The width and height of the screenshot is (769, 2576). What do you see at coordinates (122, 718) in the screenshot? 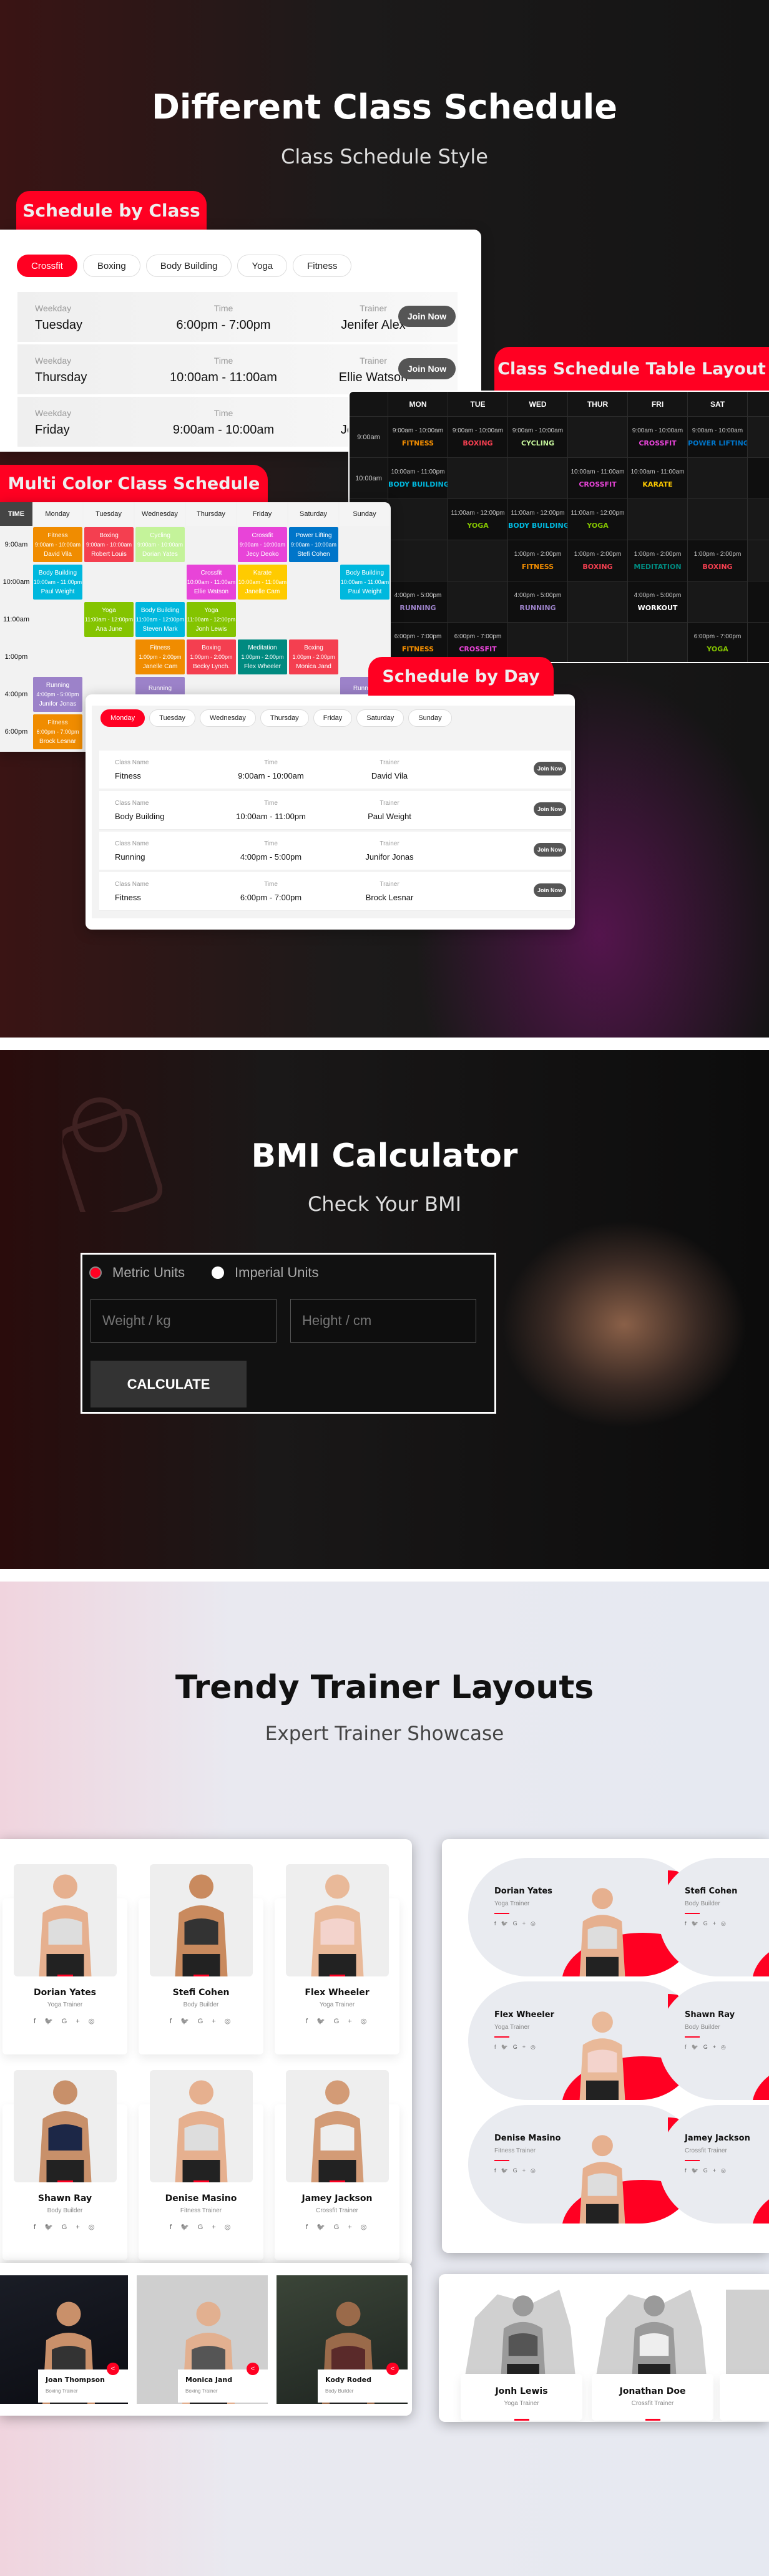
I see `day-tab-monday: Monday` at bounding box center [122, 718].